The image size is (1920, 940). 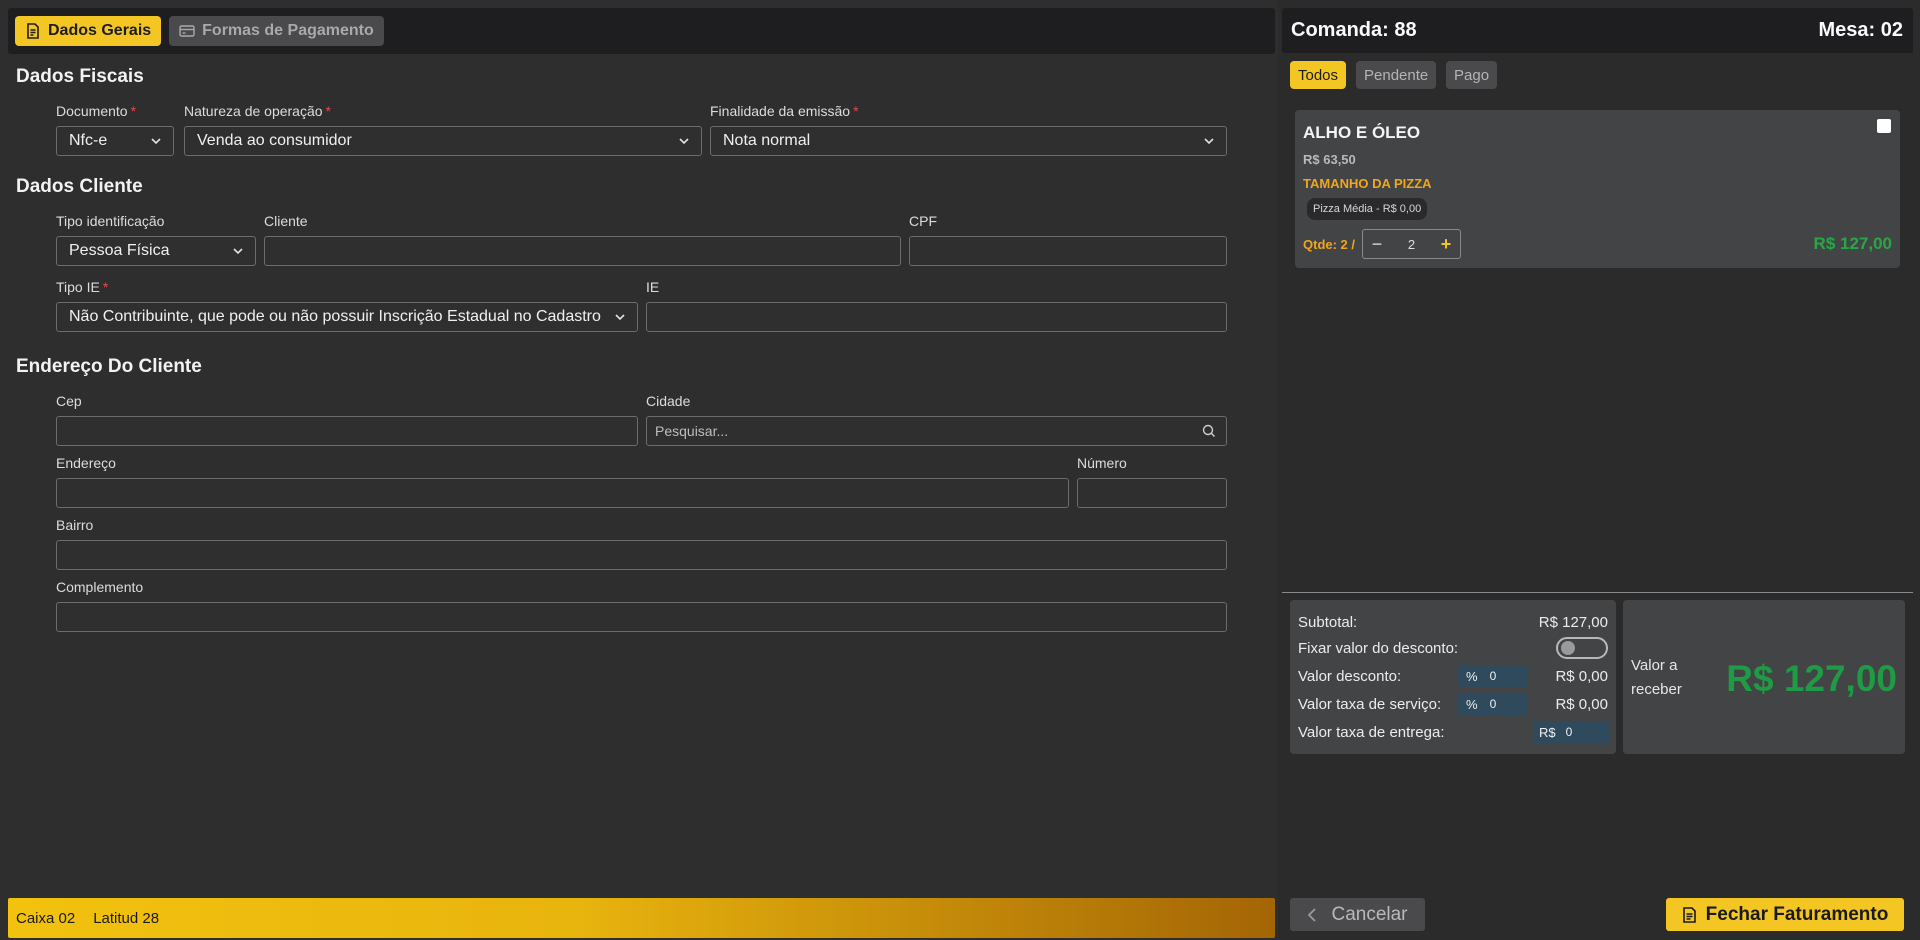 What do you see at coordinates (1329, 244) in the screenshot?
I see `item-qty-label: Qtde: 2 /` at bounding box center [1329, 244].